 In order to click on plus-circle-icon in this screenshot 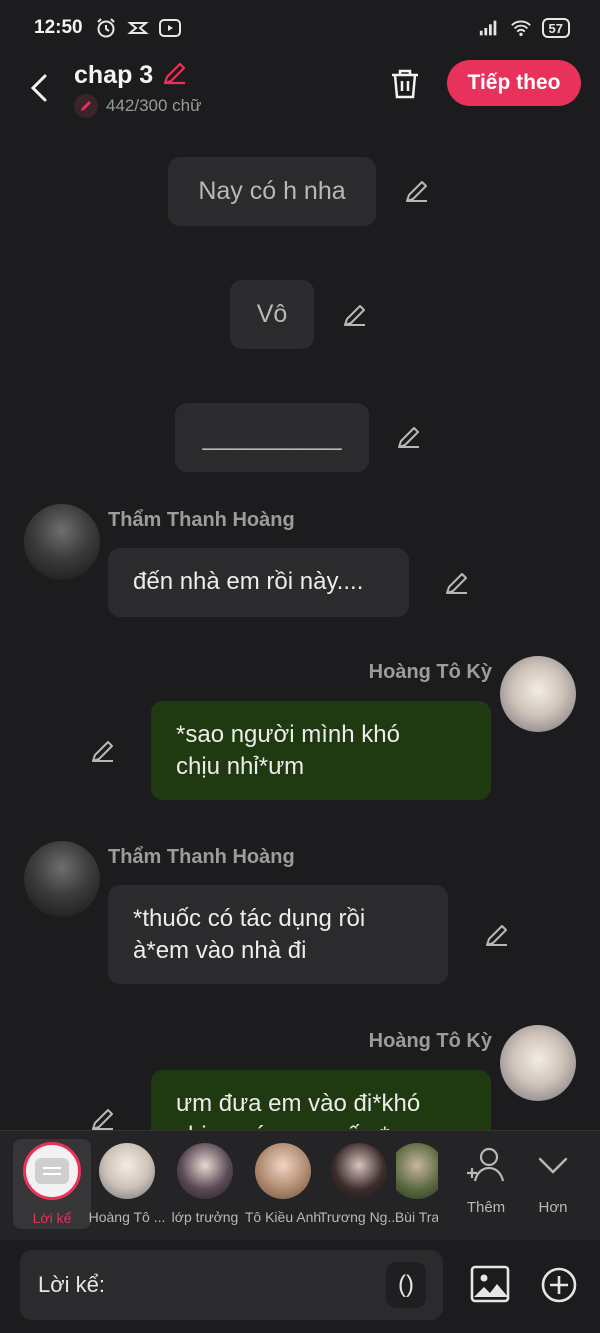, I will do `click(559, 1285)`.